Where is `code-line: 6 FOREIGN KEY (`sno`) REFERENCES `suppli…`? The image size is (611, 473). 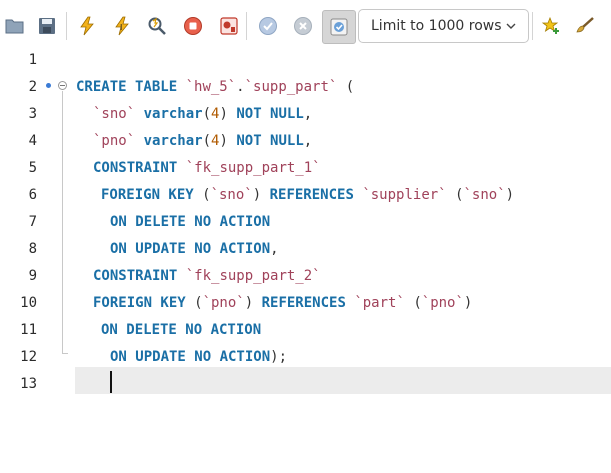
code-line: 6 FOREIGN KEY (`sno`) REFERENCES `suppli… is located at coordinates (305, 195).